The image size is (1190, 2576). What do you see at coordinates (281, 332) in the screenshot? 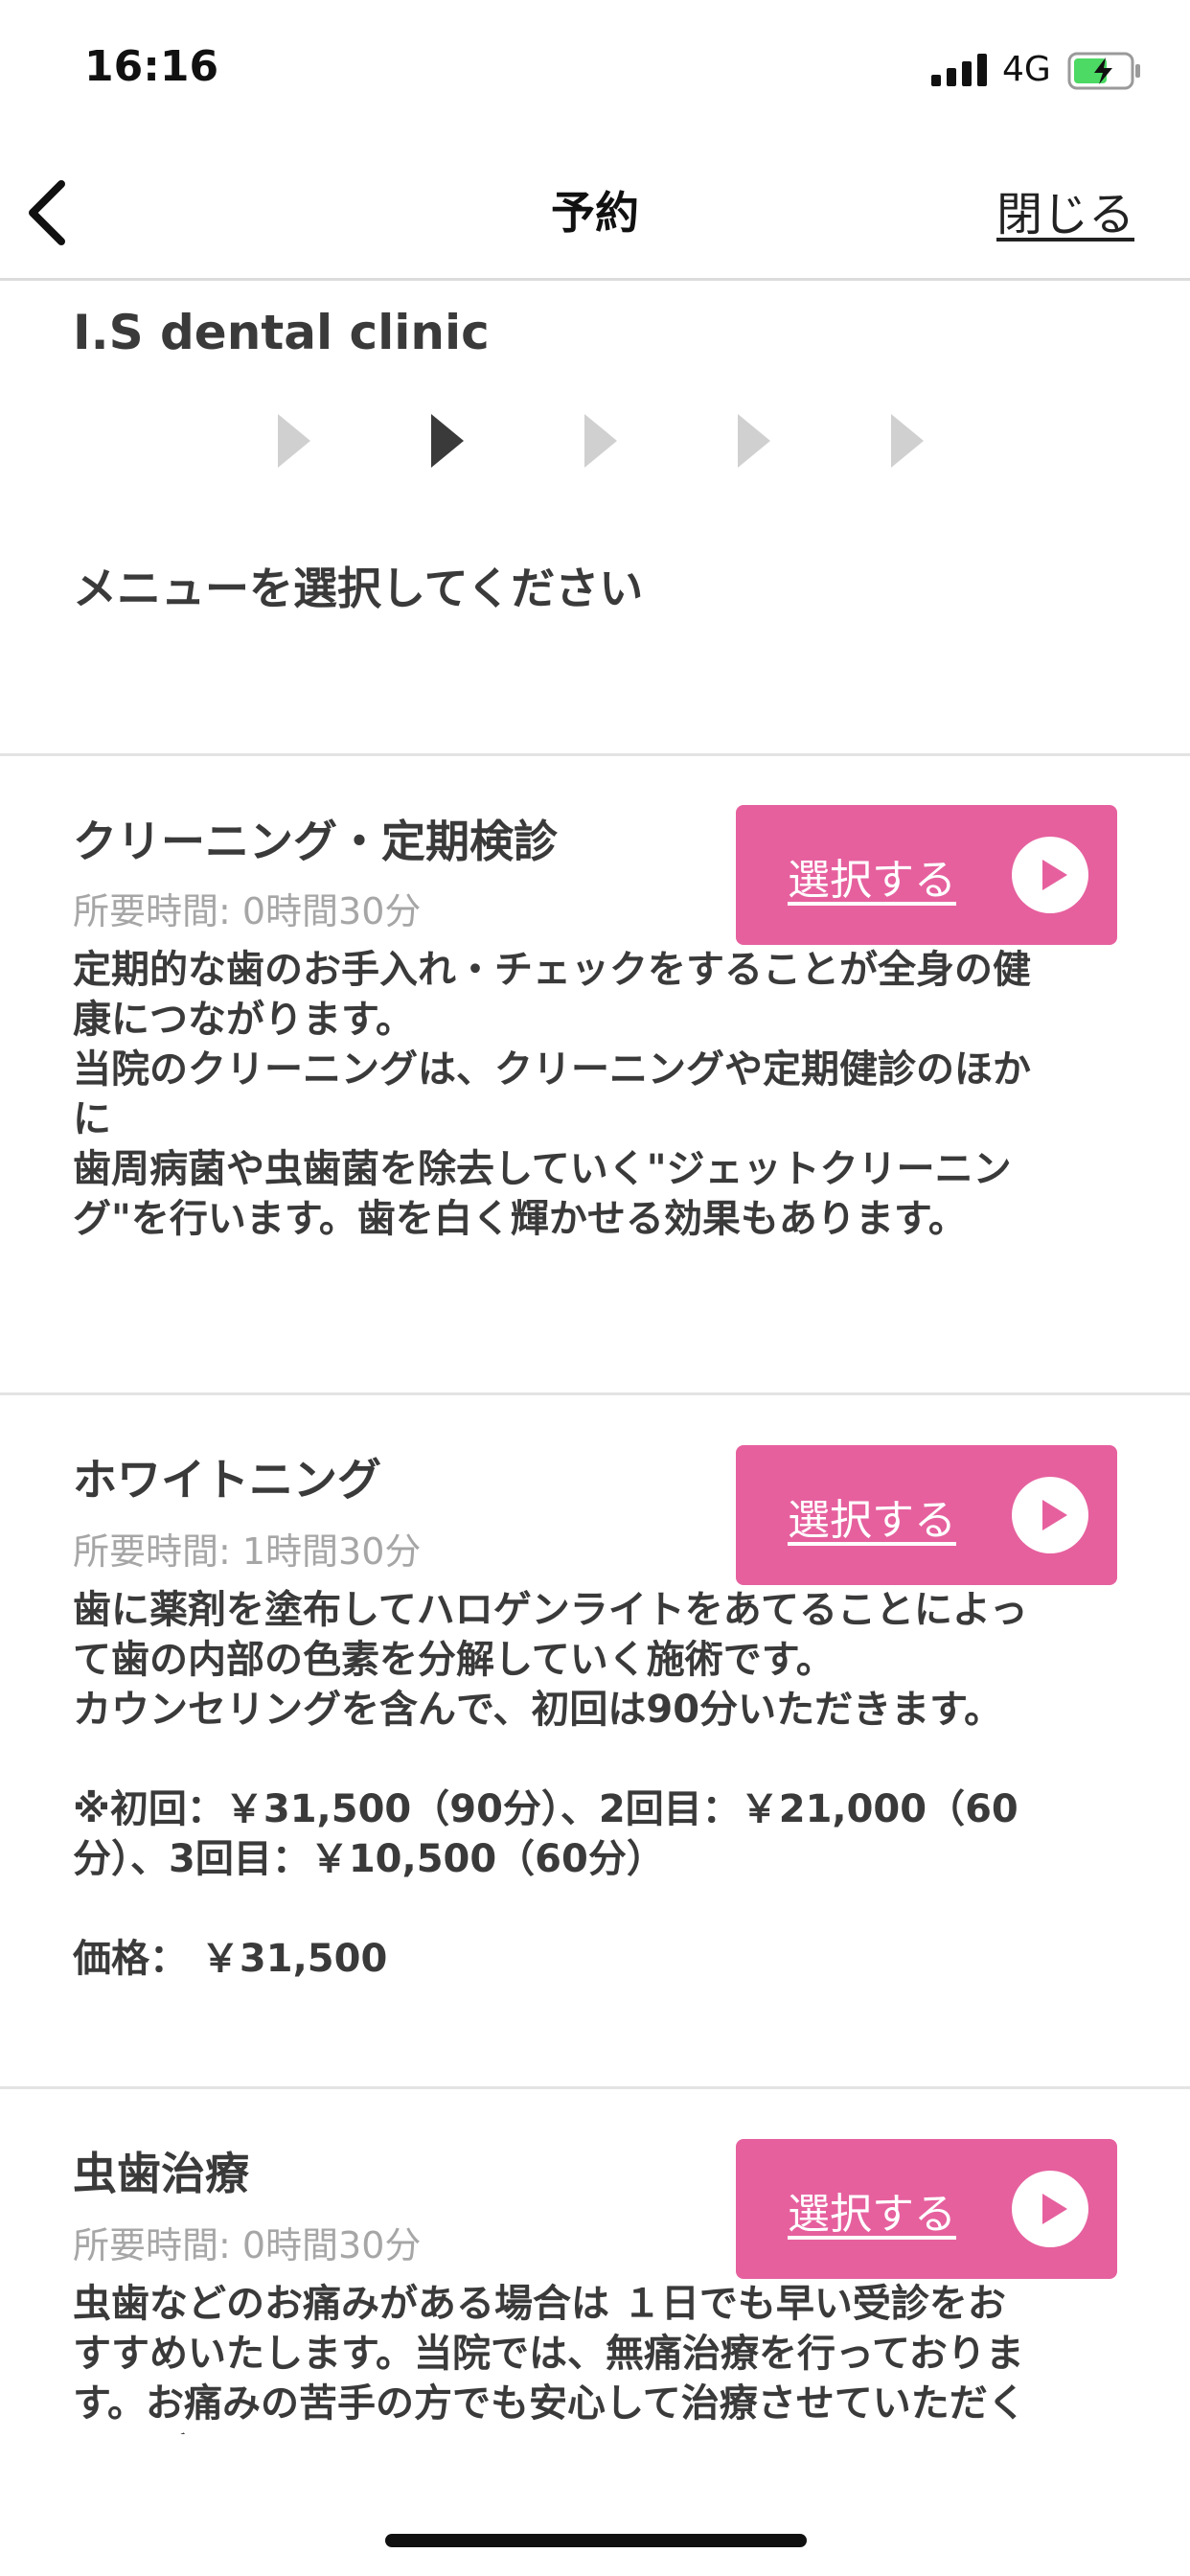
I see `clinic-name: I.S dental clinic` at bounding box center [281, 332].